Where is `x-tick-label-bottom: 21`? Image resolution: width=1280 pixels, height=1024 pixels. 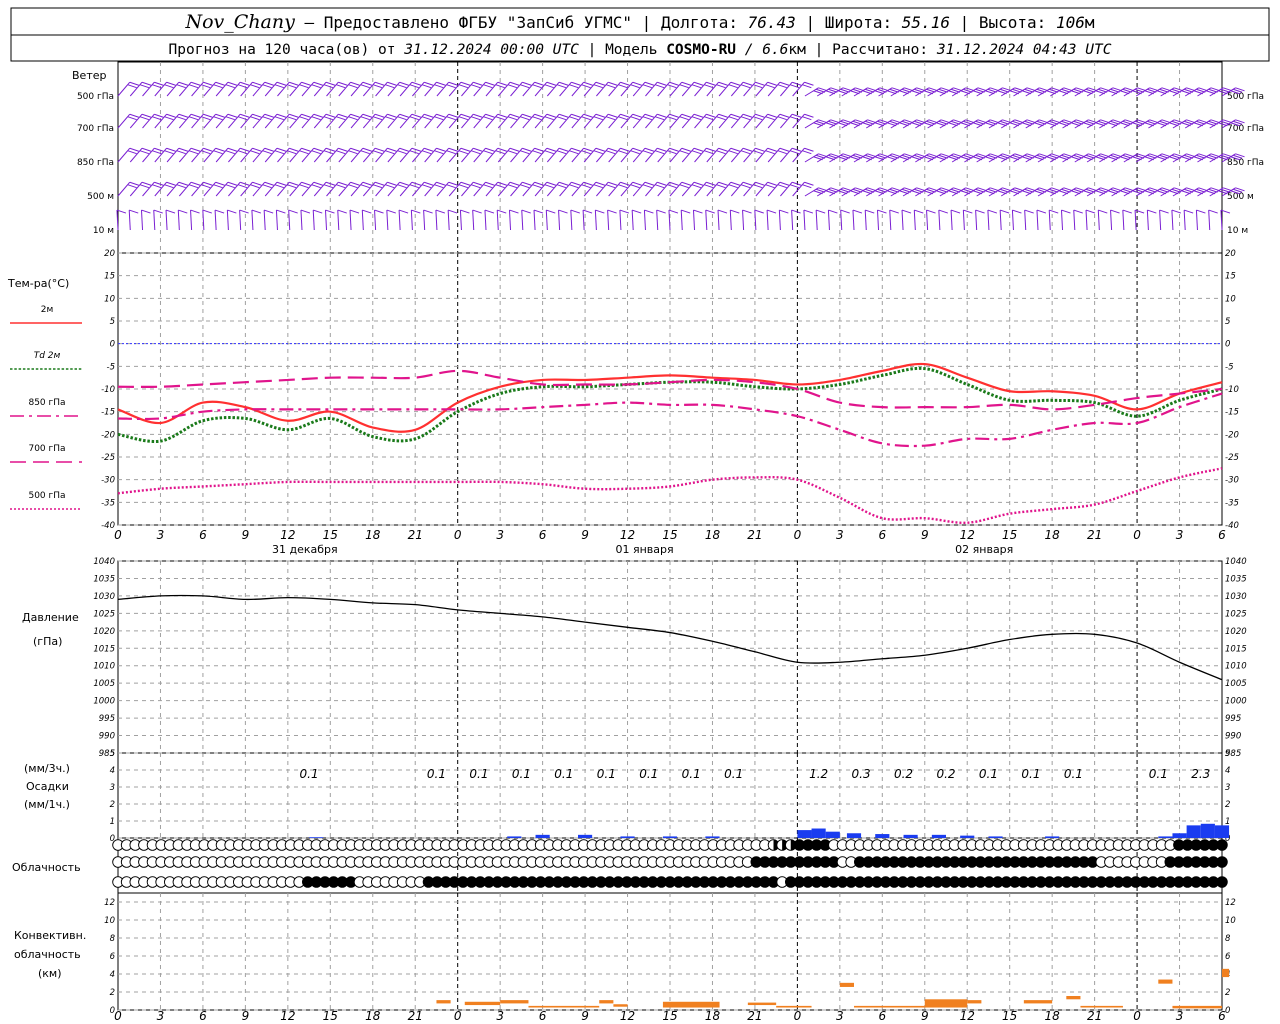 x-tick-label-bottom: 21 is located at coordinates (415, 1016).